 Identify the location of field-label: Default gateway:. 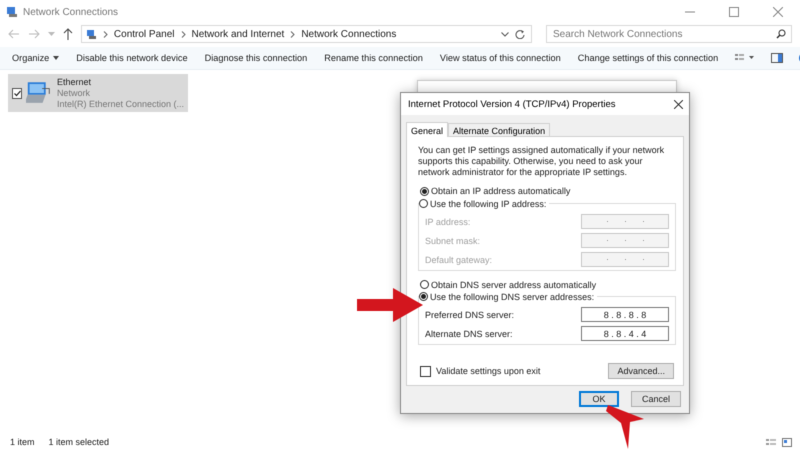
(459, 259).